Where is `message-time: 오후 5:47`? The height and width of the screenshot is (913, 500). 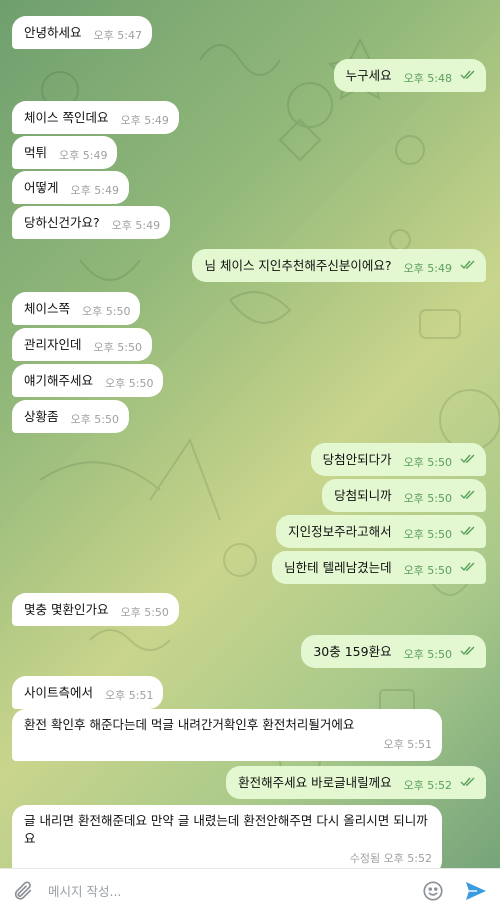
message-time: 오후 5:47 is located at coordinates (117, 35).